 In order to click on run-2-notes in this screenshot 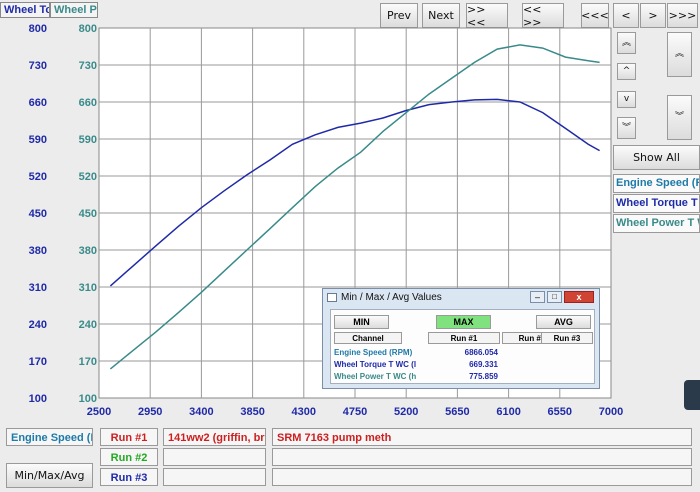, I will do `click(482, 457)`.